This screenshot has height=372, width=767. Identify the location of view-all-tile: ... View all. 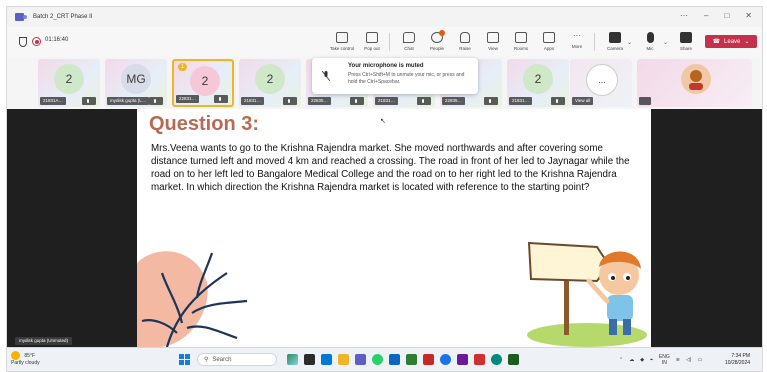
(601, 83).